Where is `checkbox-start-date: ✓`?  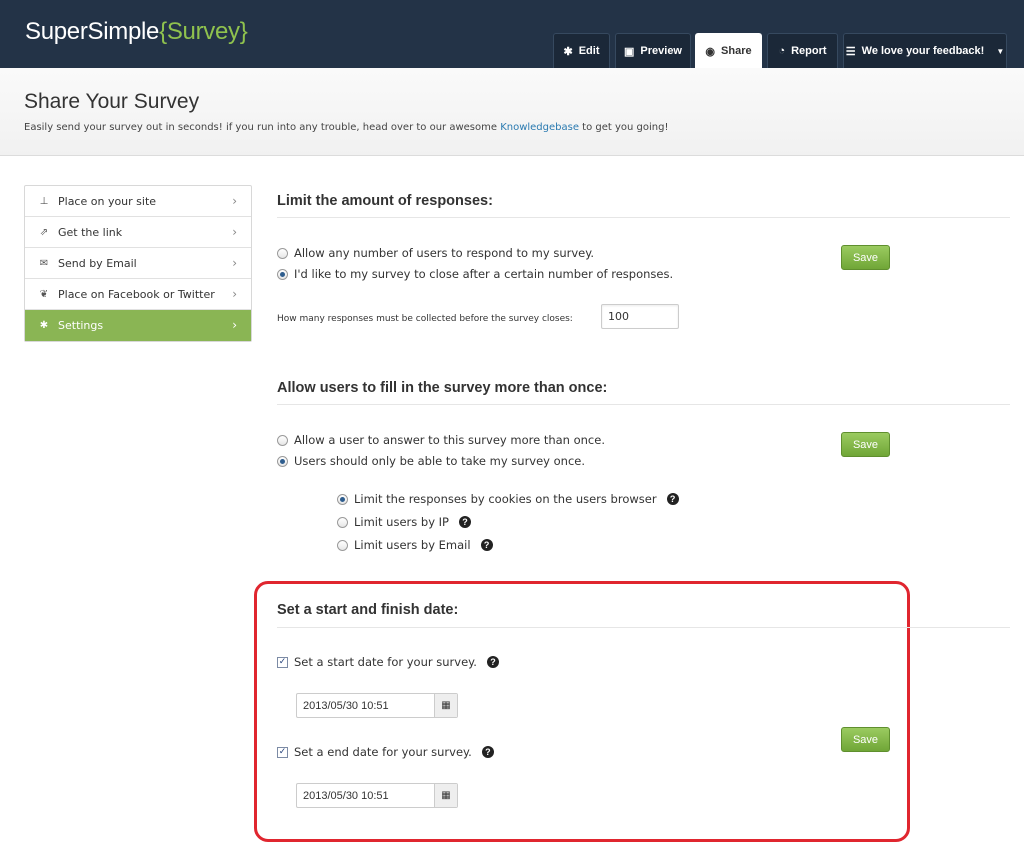
checkbox-start-date: ✓ is located at coordinates (282, 662).